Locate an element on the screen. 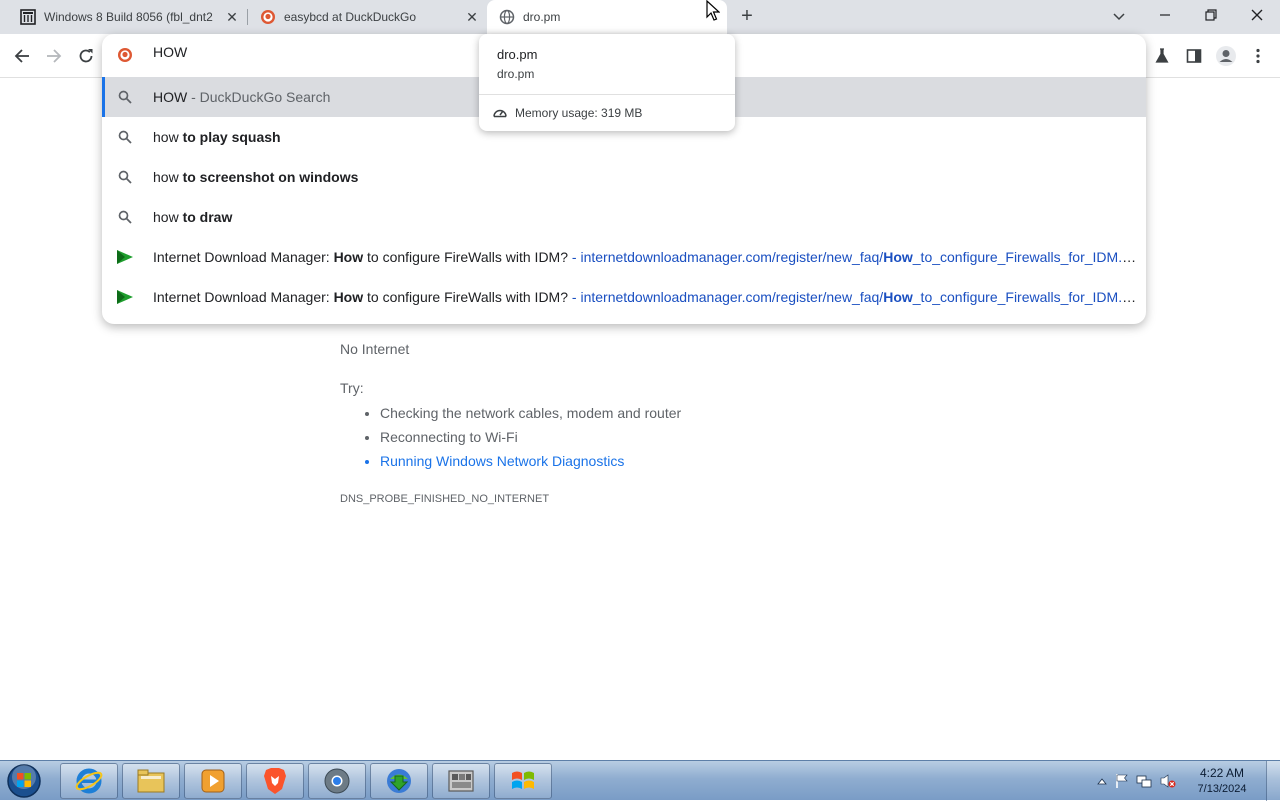 The image size is (1280, 801). suggestion-source: - DuckDuckGo Search is located at coordinates (259, 97).